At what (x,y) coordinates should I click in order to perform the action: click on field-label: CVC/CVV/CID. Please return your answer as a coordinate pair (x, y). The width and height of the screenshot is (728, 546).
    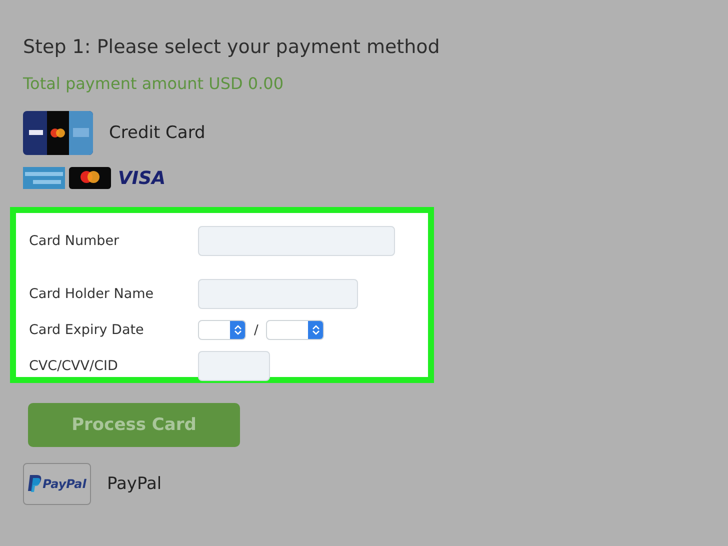
    Looking at the image, I should click on (74, 366).